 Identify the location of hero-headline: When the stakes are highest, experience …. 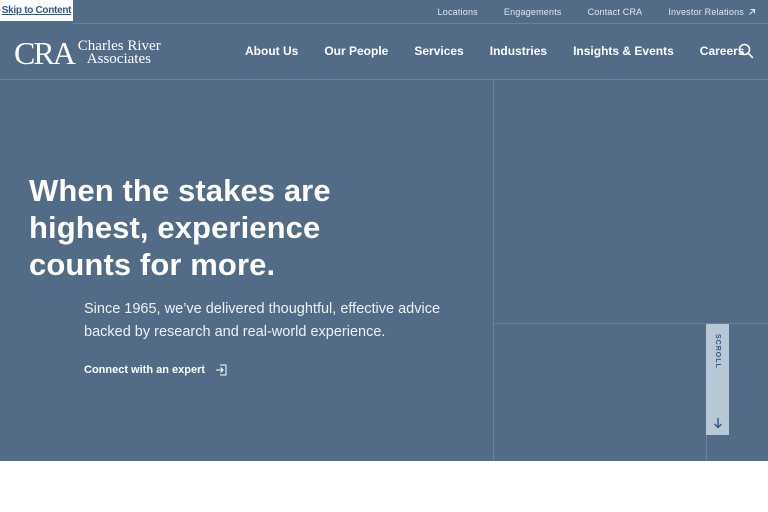
(180, 227).